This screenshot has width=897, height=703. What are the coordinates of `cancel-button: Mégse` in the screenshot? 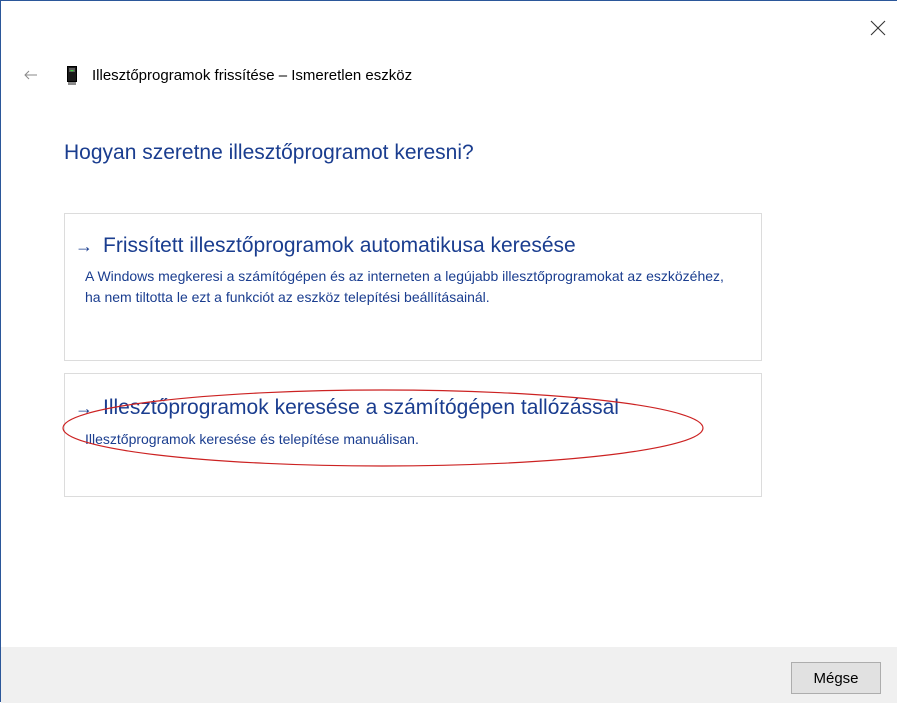 It's located at (836, 678).